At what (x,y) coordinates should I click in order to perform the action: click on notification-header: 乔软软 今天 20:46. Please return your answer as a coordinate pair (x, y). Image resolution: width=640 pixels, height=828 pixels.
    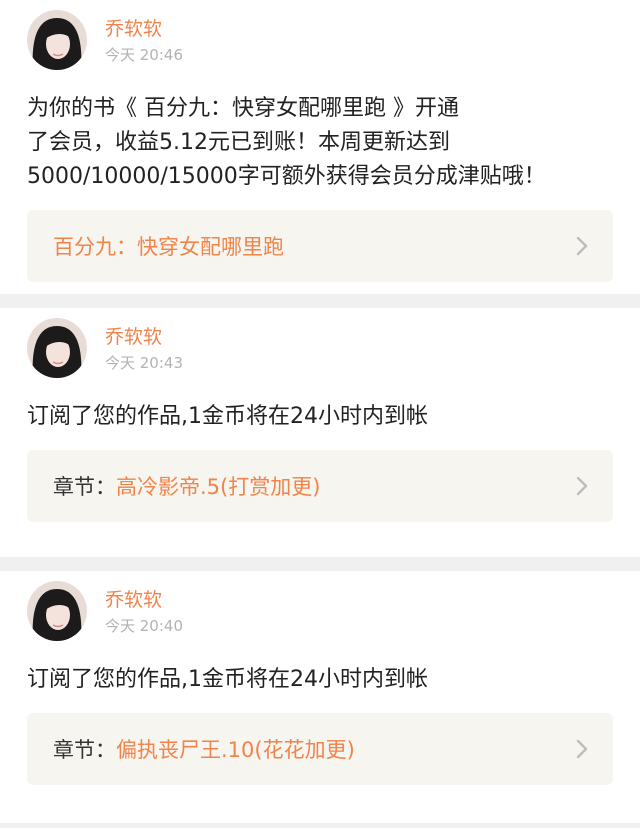
    Looking at the image, I should click on (320, 43).